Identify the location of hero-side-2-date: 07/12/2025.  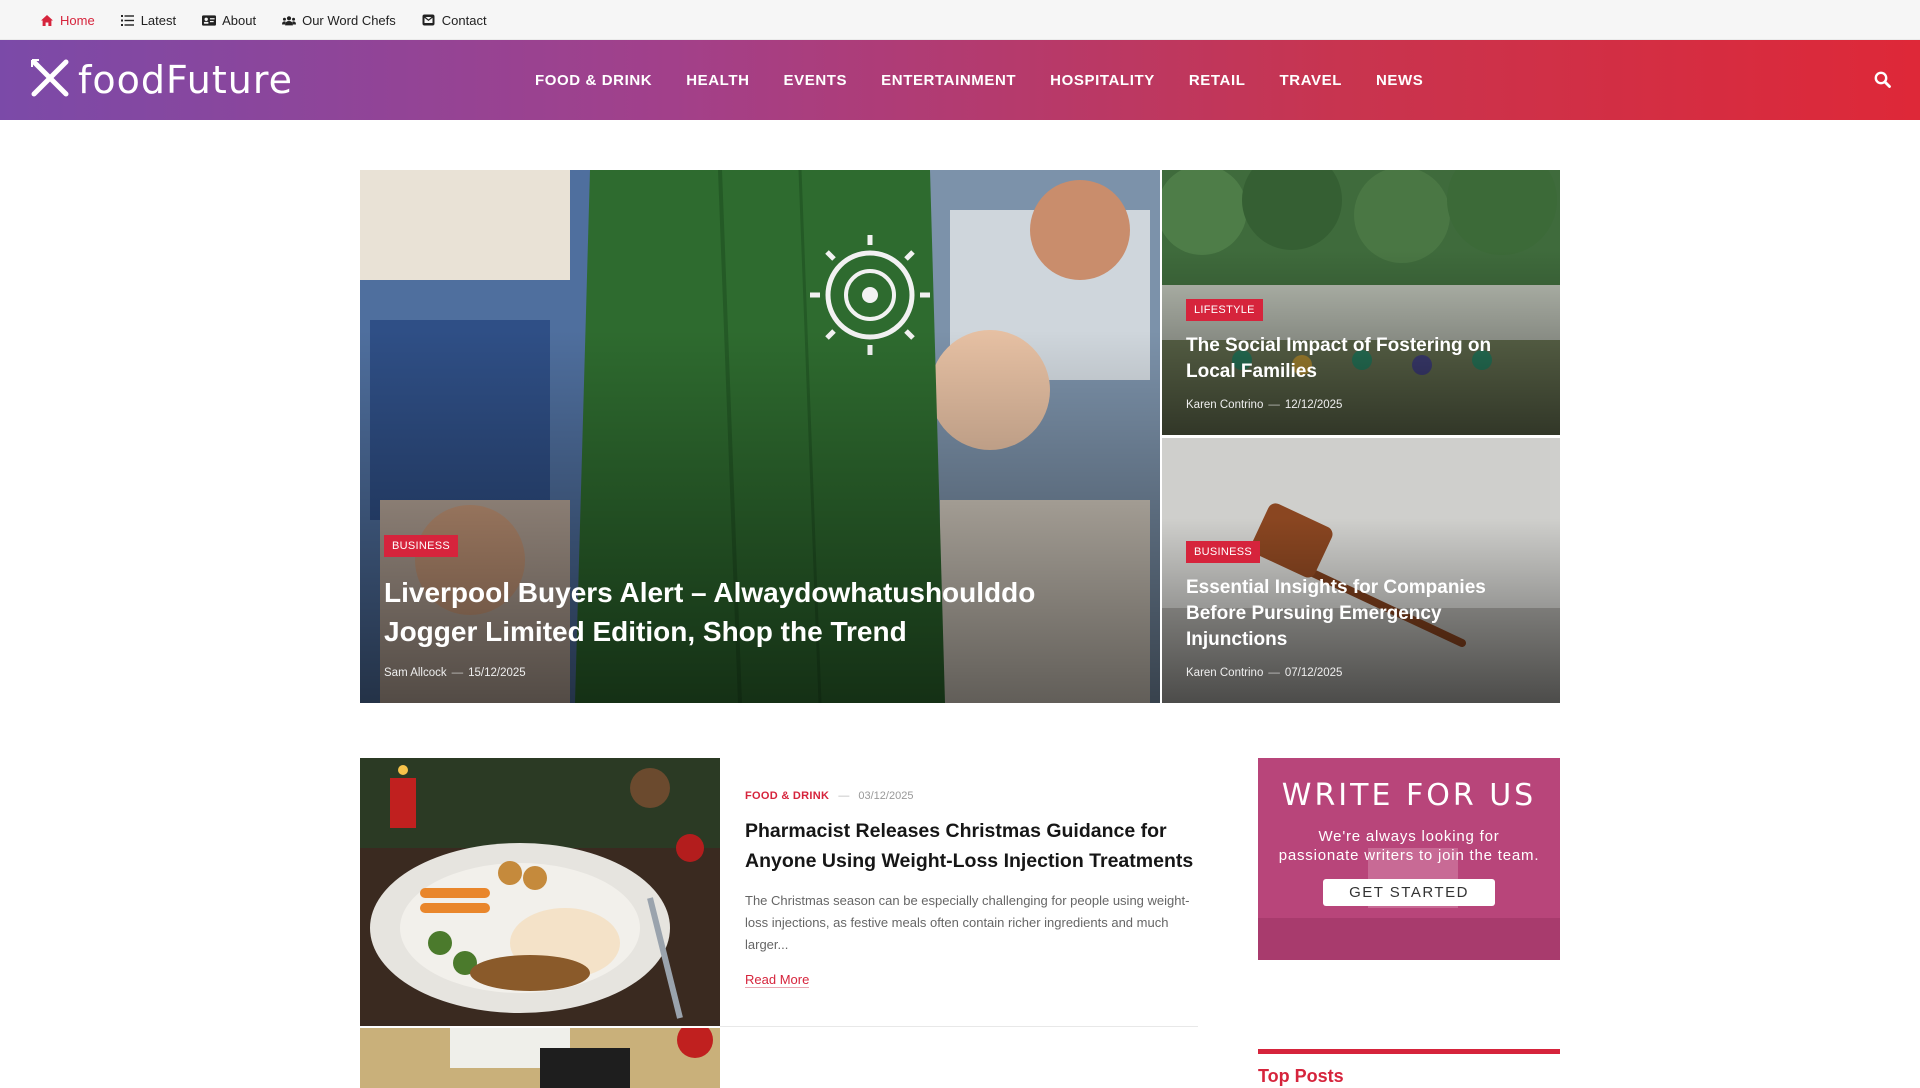
(1313, 673).